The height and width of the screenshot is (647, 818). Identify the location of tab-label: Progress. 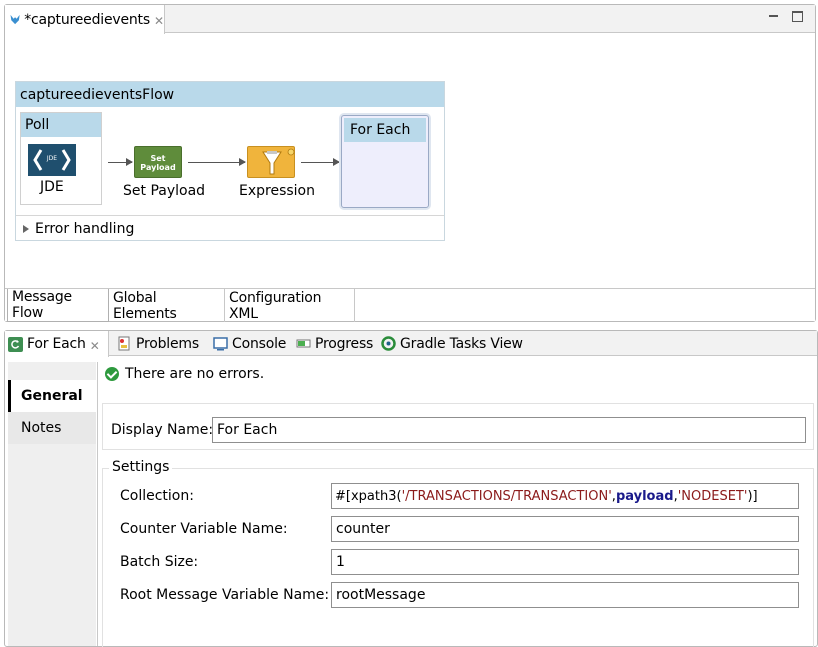
(344, 343).